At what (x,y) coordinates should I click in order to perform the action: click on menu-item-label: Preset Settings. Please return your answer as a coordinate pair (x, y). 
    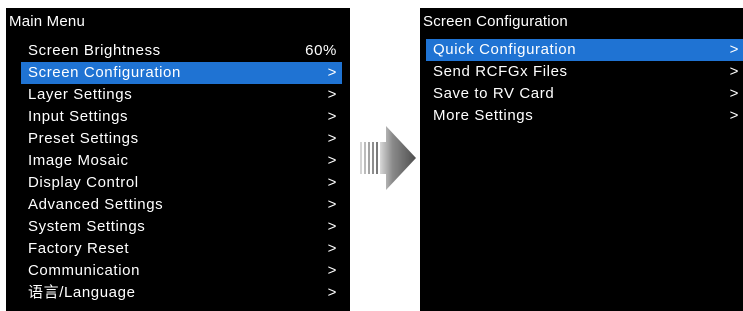
    Looking at the image, I should click on (83, 138).